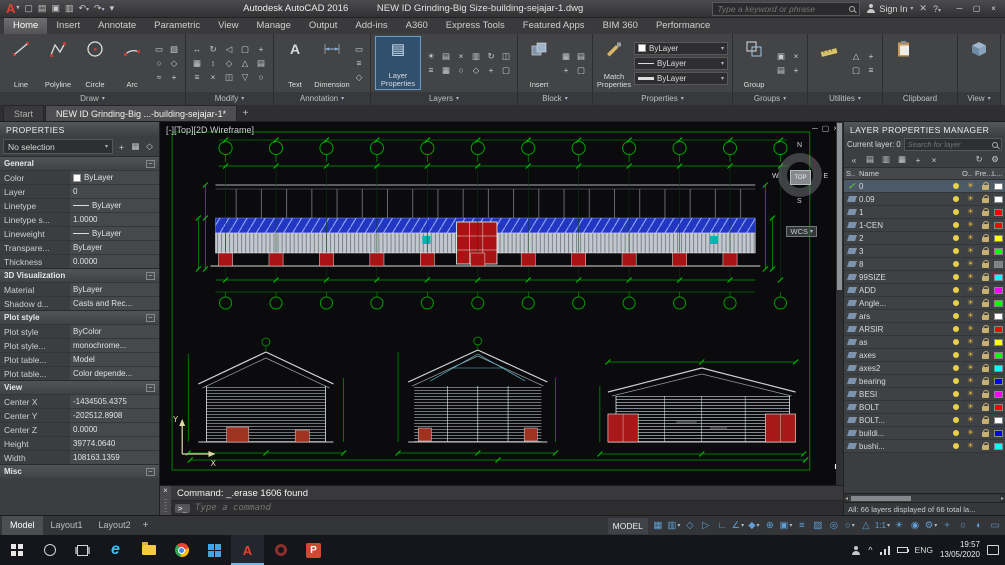 This screenshot has height=565, width=1005. What do you see at coordinates (446, 70) in the screenshot?
I see `layer-tool-icon: ▦` at bounding box center [446, 70].